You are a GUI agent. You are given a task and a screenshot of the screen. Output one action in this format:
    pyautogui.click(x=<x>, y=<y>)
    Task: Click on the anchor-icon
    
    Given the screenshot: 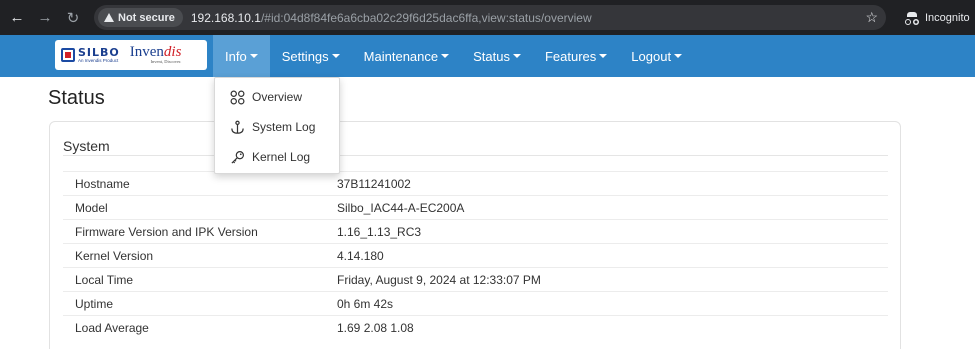 What is the action you would take?
    pyautogui.click(x=237, y=127)
    